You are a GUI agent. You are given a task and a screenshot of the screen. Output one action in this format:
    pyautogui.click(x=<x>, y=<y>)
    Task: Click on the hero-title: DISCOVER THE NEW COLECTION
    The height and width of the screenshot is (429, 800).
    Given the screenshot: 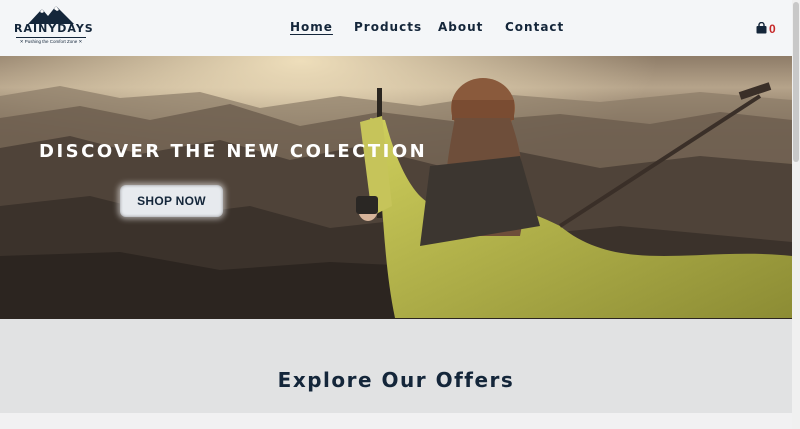 What is the action you would take?
    pyautogui.click(x=233, y=151)
    